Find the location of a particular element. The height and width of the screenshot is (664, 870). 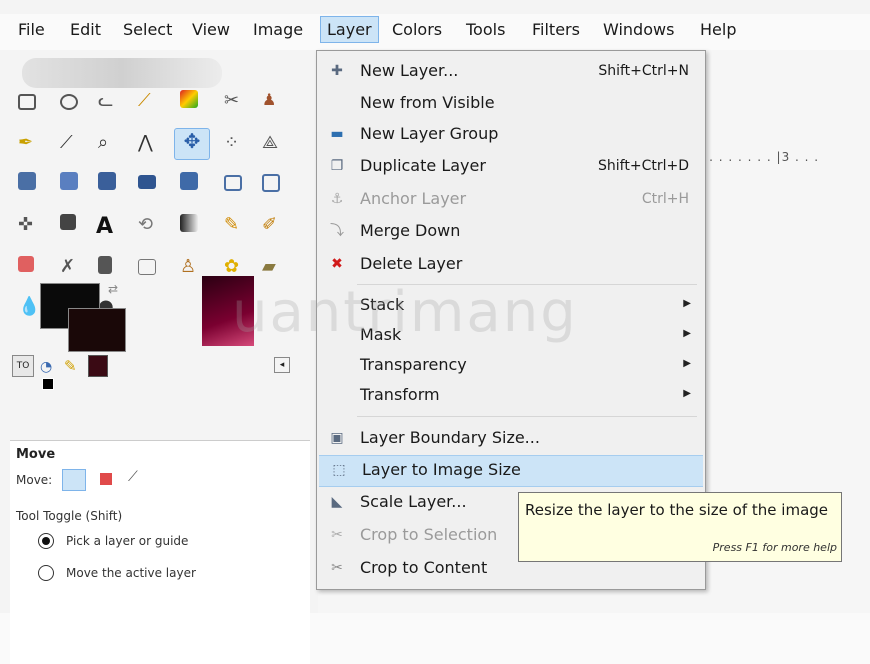

menu-layer: Layer is located at coordinates (349, 29).